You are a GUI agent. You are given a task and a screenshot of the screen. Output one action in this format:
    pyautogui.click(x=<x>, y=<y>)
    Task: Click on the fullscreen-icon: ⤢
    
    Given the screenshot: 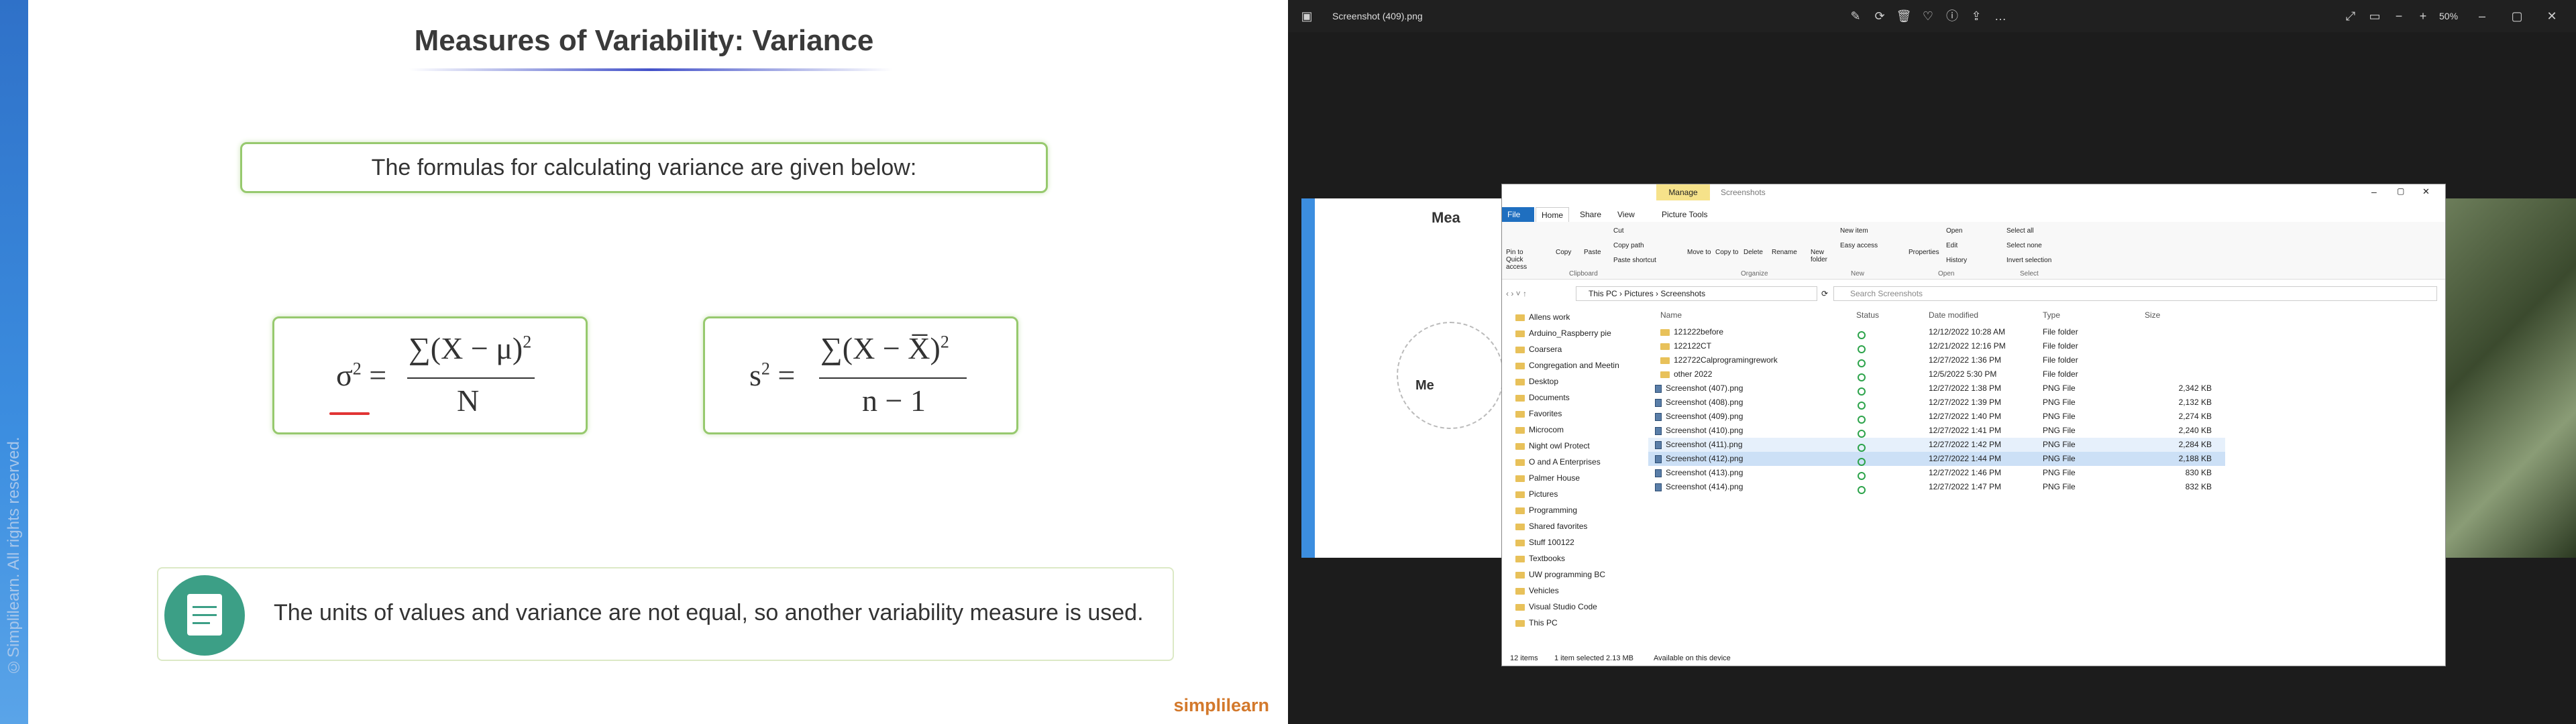 What is the action you would take?
    pyautogui.click(x=2351, y=16)
    